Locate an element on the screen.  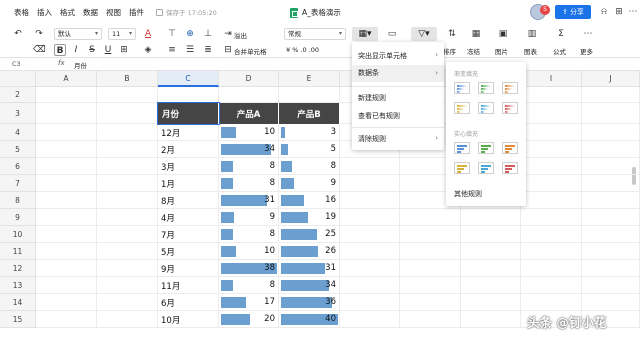
align-middle-icon: ⊕ is located at coordinates (190, 34).